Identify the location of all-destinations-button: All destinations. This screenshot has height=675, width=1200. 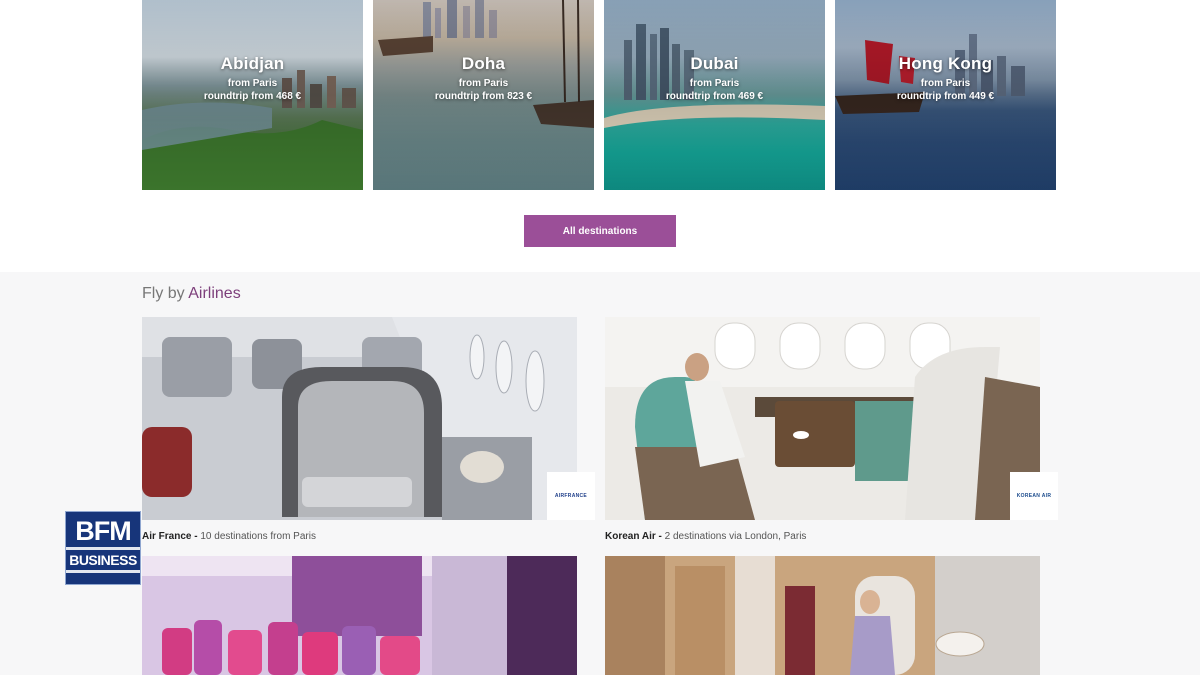
(600, 231).